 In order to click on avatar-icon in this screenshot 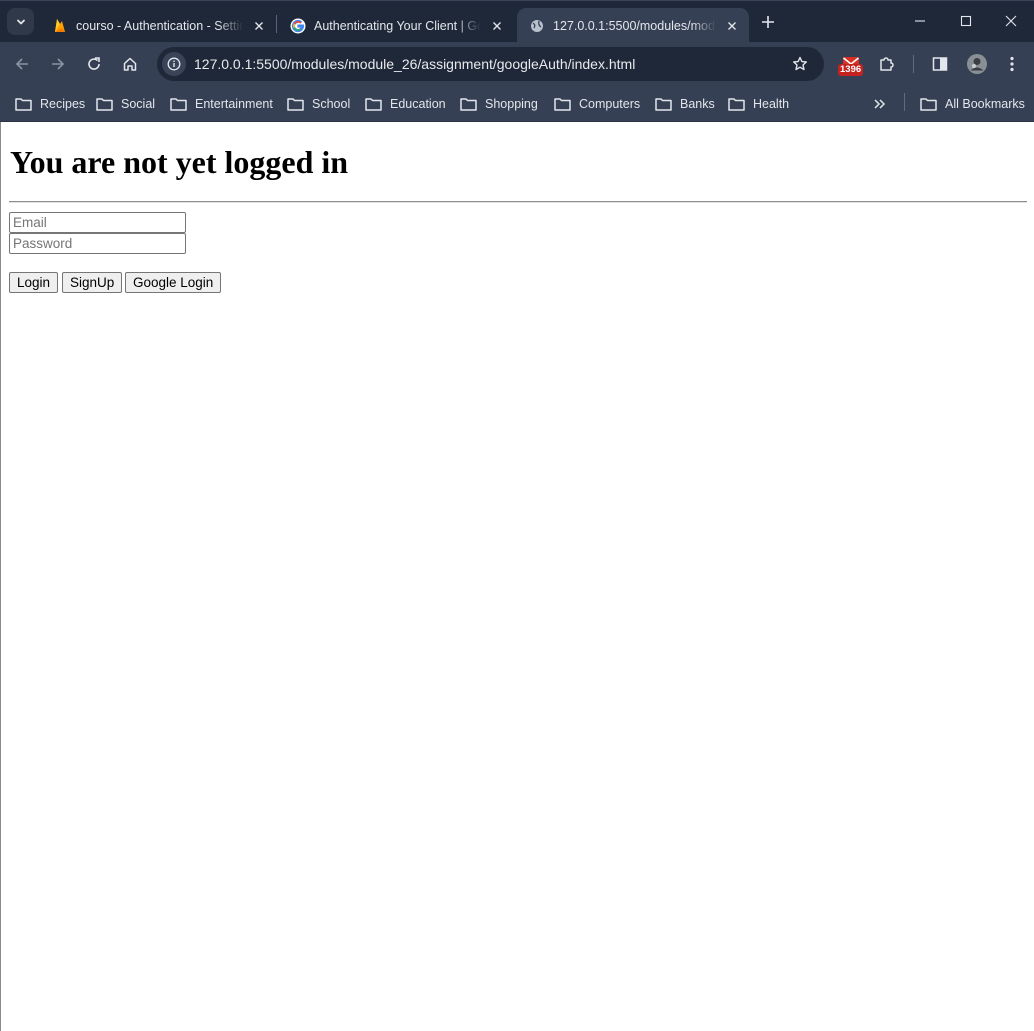, I will do `click(977, 64)`.